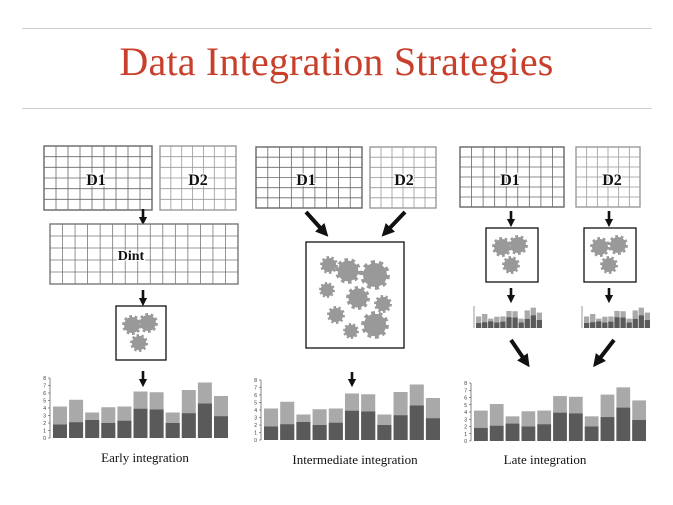 The height and width of the screenshot is (505, 673). I want to click on late-bar-chart: 012 3456 78, so click(555, 413).